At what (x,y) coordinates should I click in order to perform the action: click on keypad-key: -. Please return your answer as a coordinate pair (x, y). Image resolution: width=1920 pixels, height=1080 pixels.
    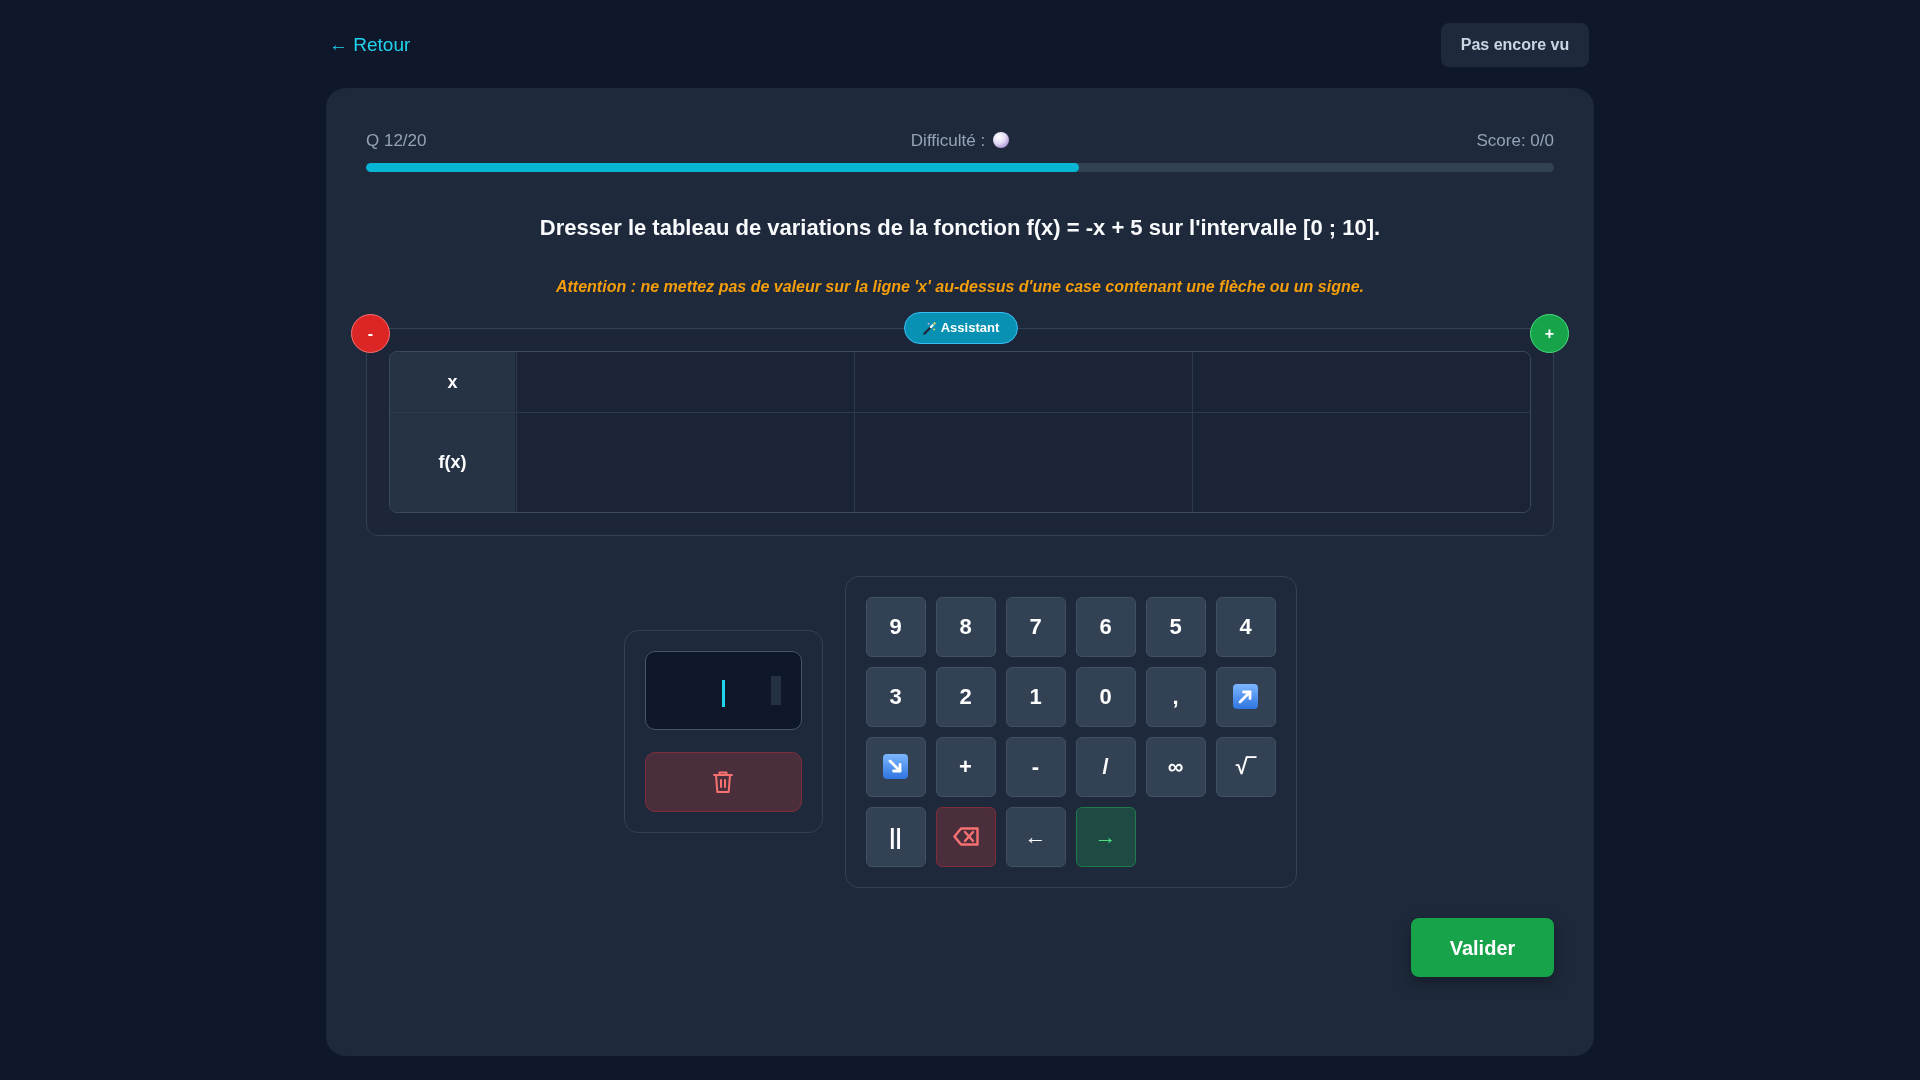
    Looking at the image, I should click on (1035, 766).